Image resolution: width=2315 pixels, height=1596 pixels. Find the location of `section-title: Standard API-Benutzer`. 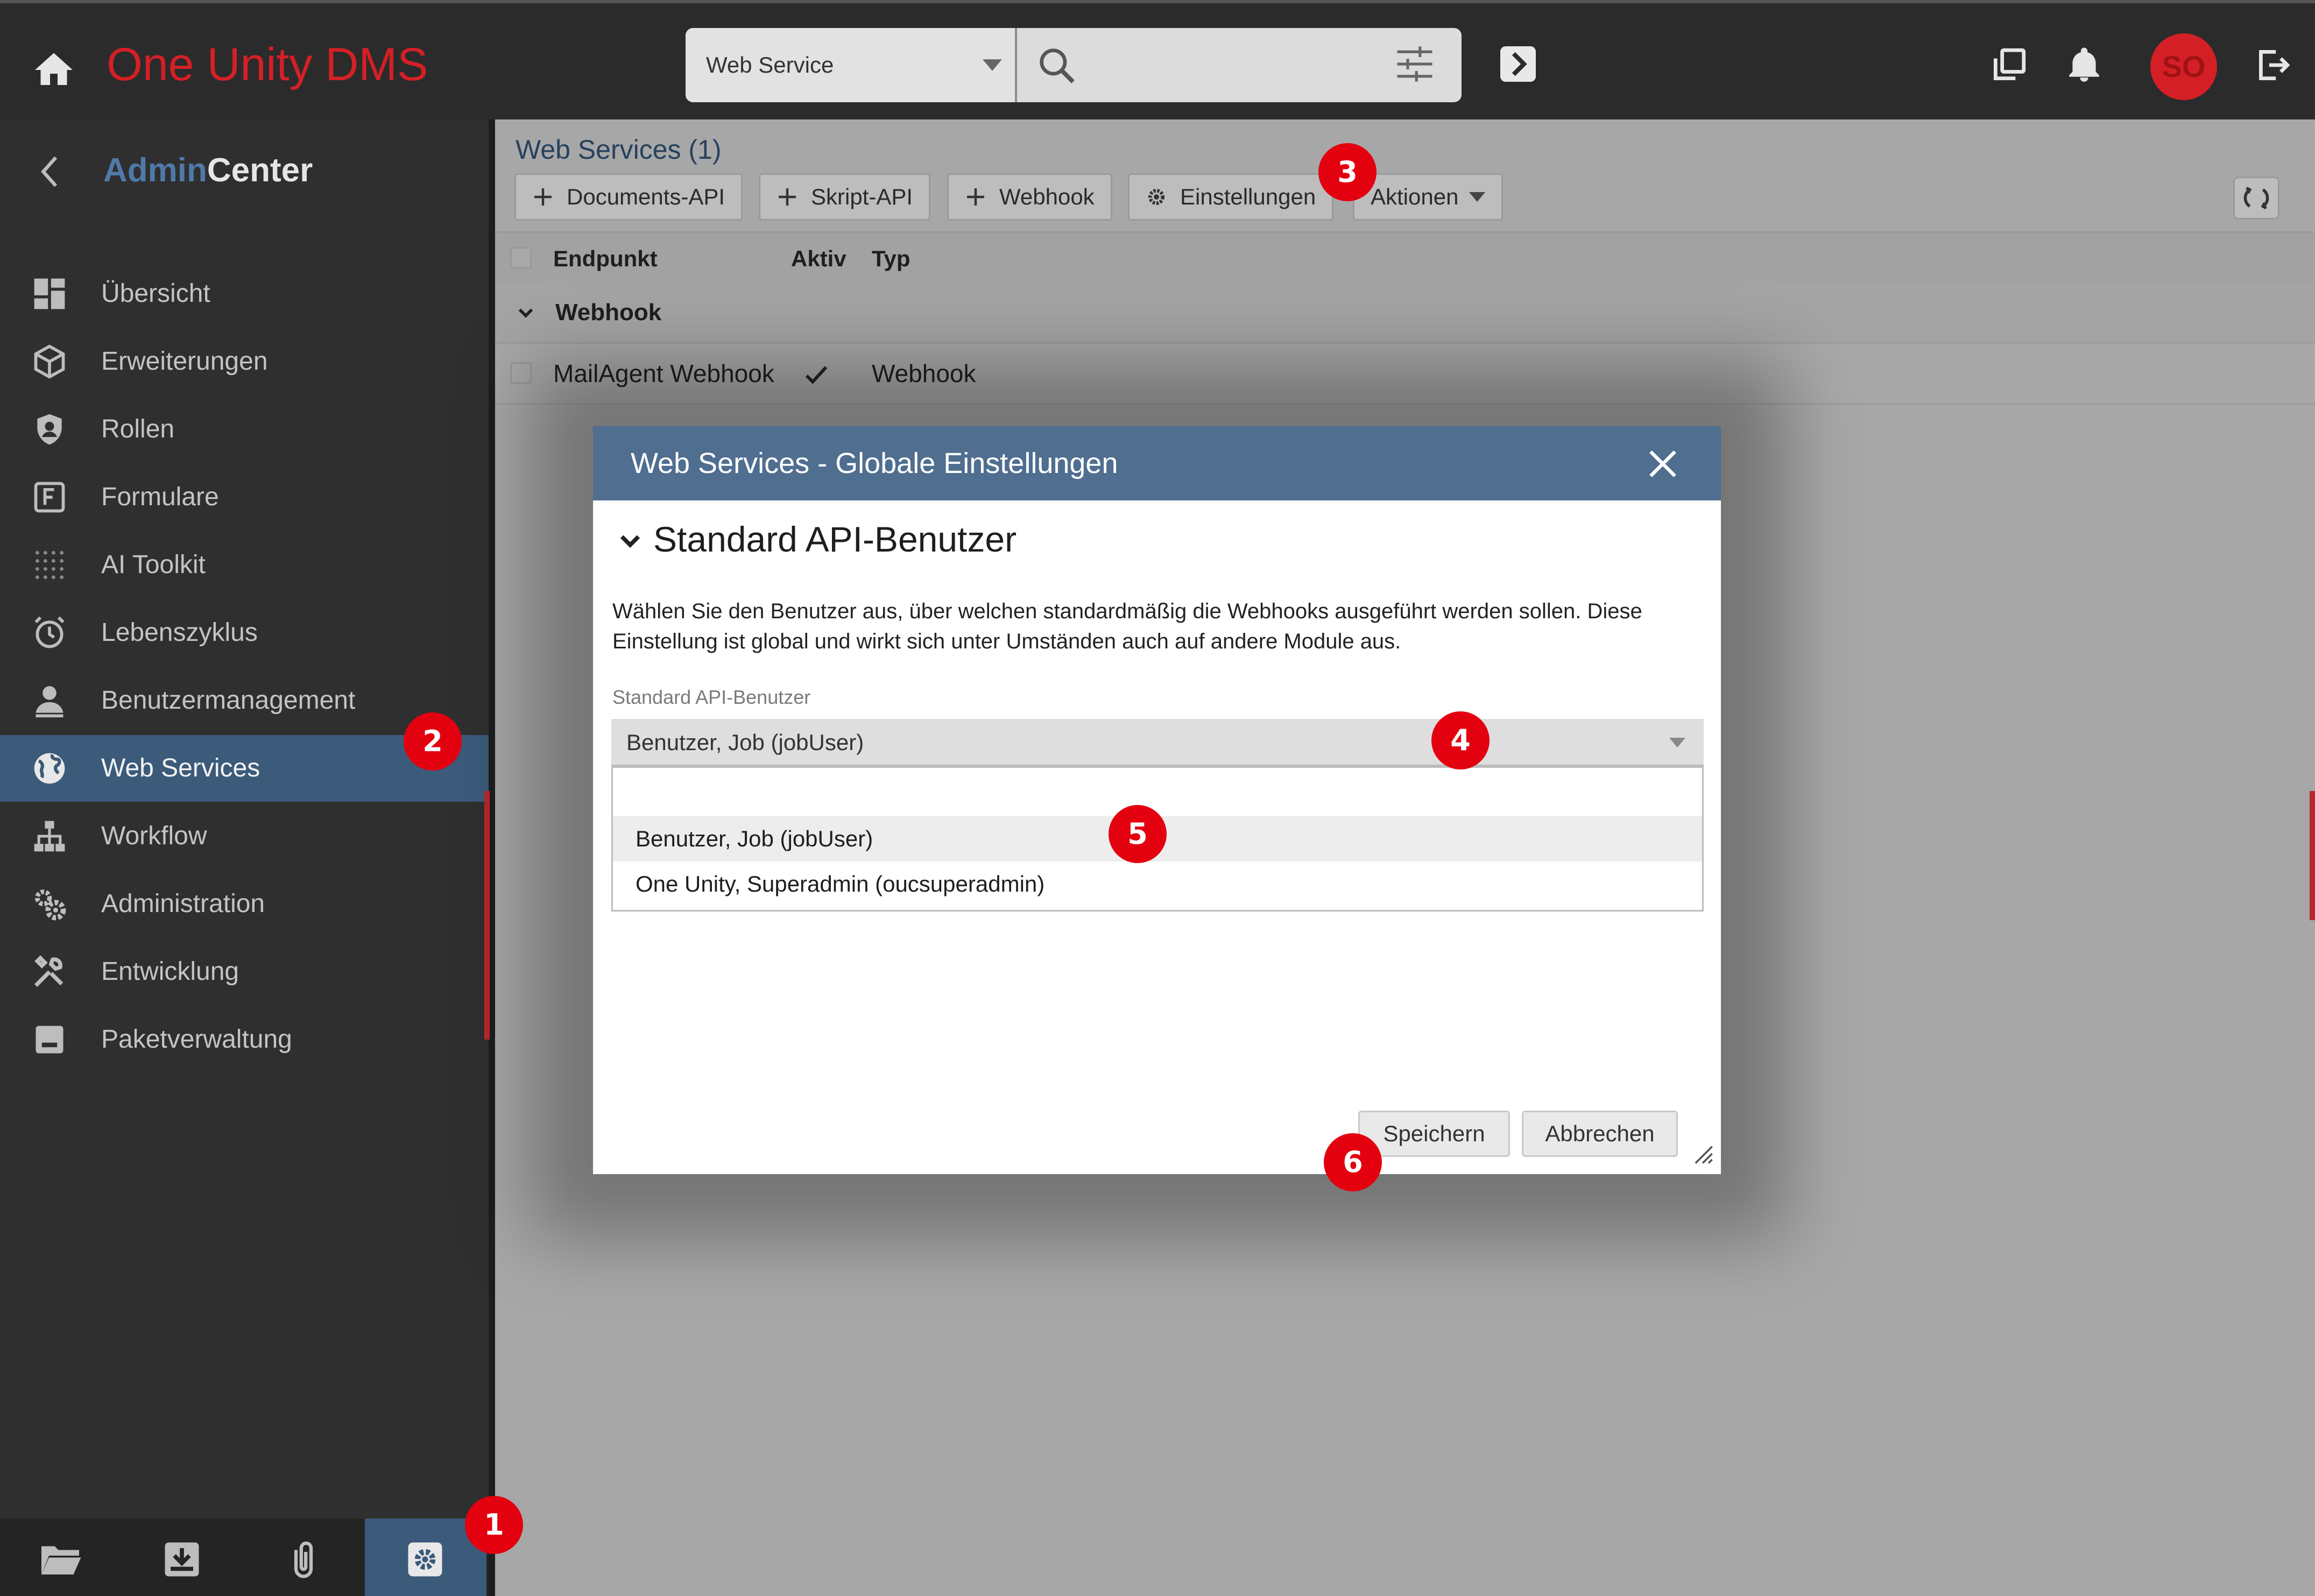

section-title: Standard API-Benutzer is located at coordinates (835, 539).